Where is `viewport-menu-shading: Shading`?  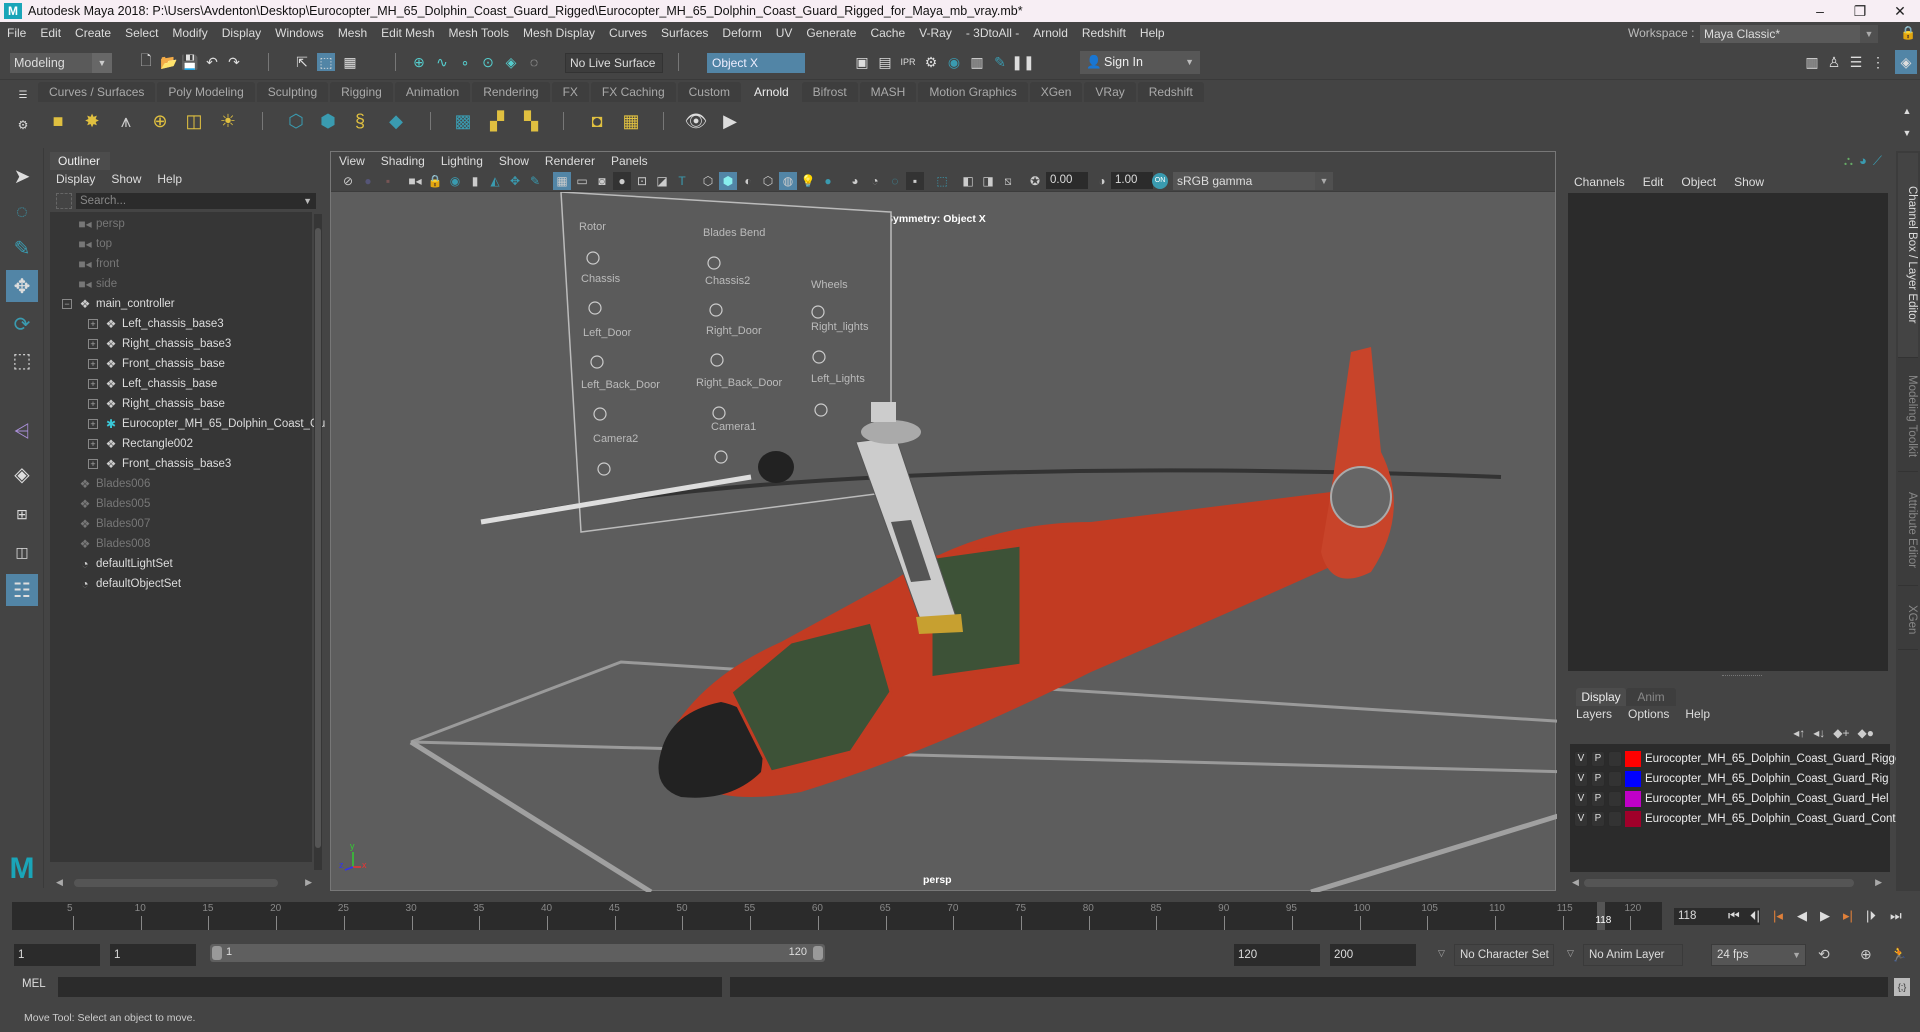
viewport-menu-shading: Shading is located at coordinates (403, 161).